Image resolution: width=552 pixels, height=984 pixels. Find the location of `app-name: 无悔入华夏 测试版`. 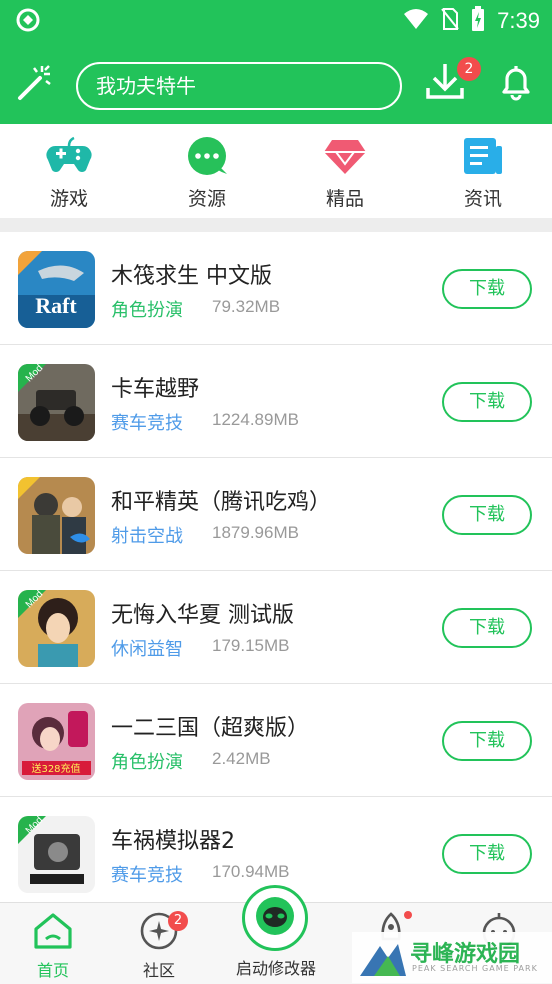

app-name: 无悔入华夏 测试版 is located at coordinates (202, 615).